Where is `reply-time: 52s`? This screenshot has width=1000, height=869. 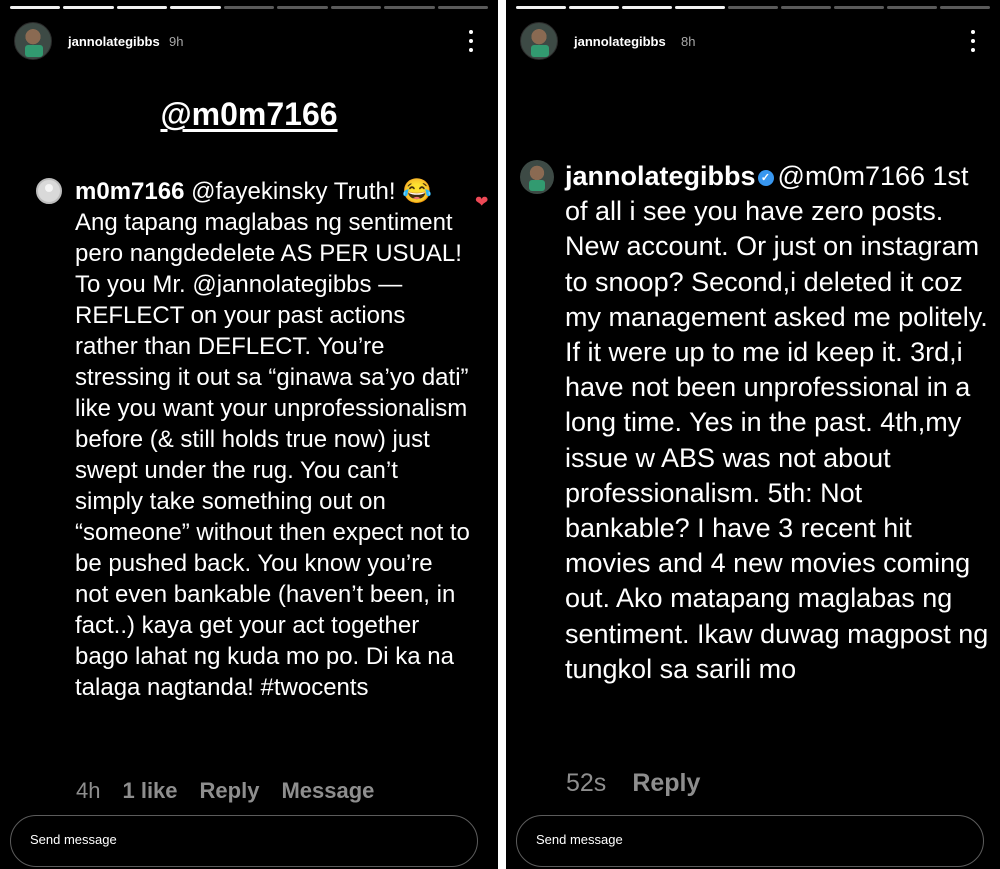 reply-time: 52s is located at coordinates (586, 783).